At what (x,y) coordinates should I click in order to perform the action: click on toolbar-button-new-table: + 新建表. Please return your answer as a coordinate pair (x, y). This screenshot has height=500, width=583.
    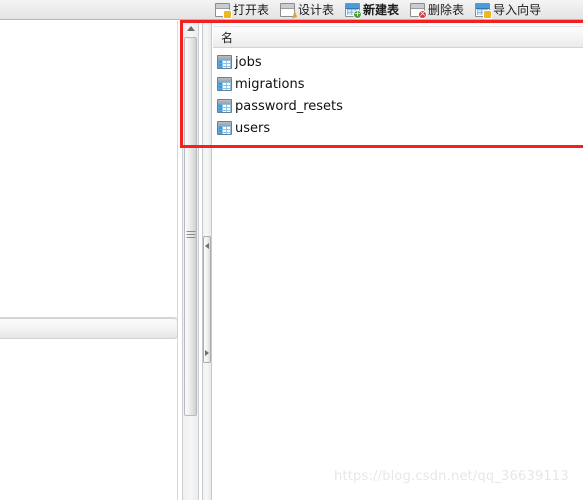
    Looking at the image, I should click on (372, 9).